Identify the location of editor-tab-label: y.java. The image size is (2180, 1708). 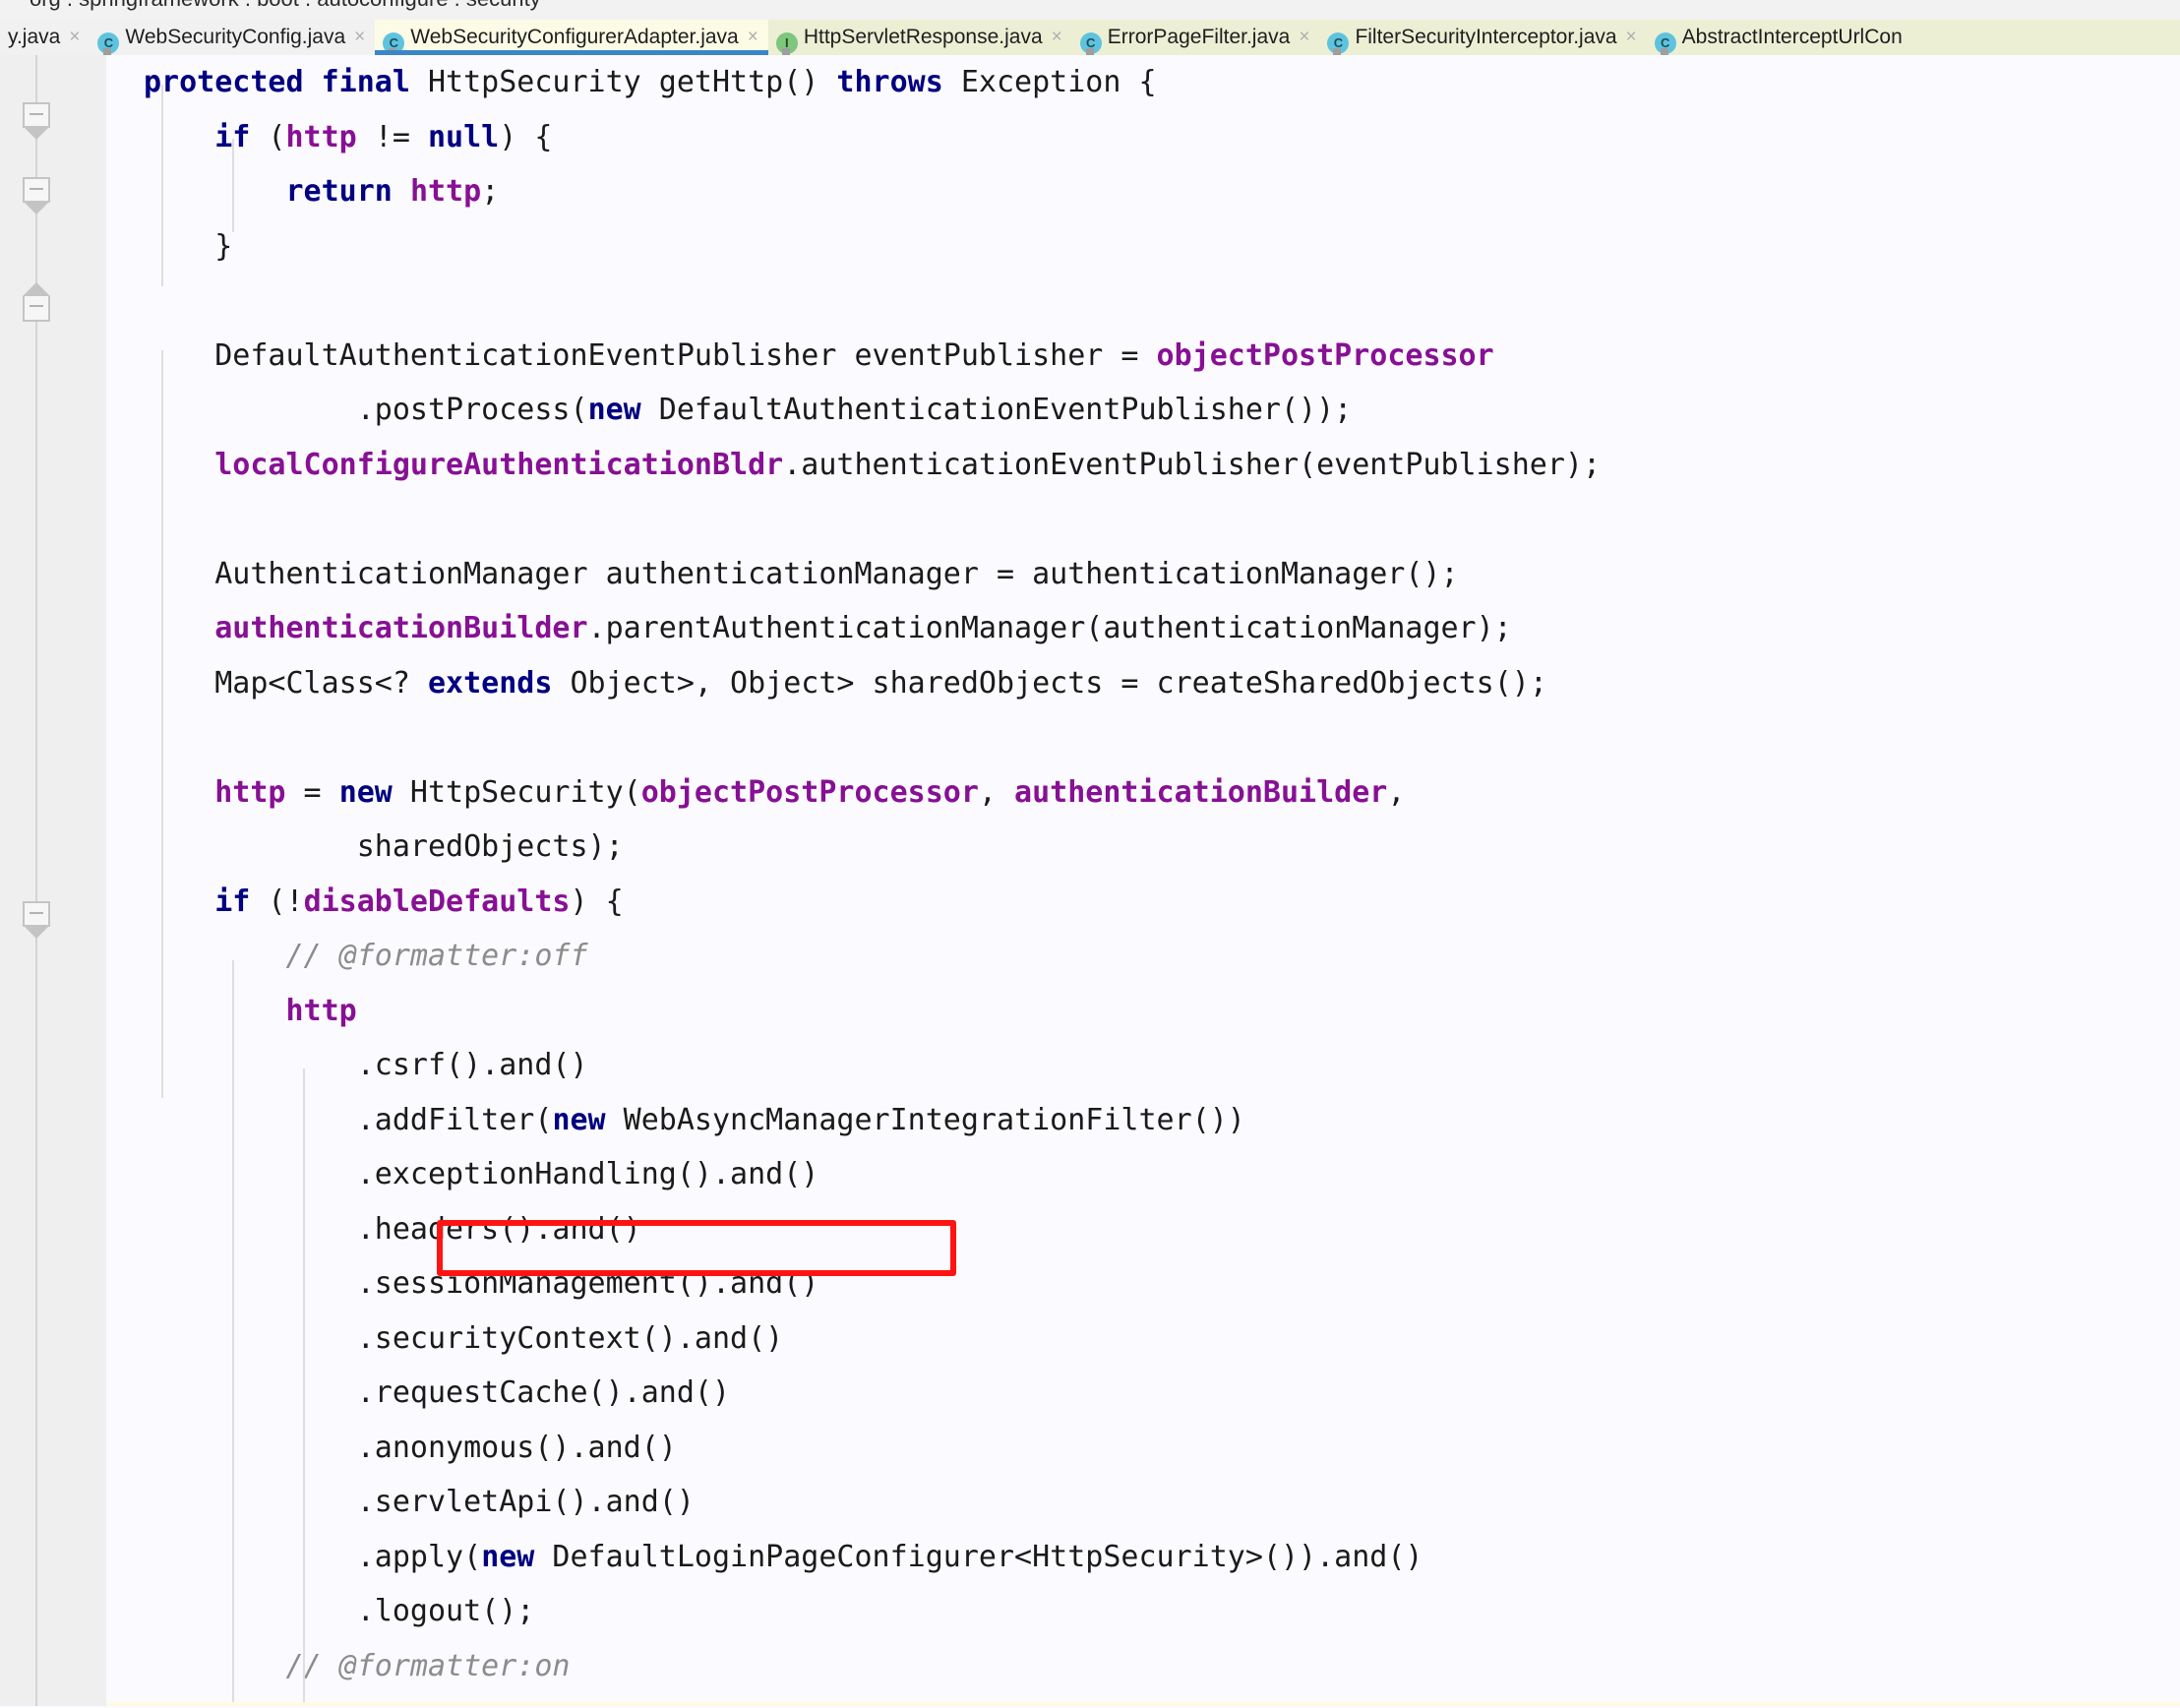
(34, 37).